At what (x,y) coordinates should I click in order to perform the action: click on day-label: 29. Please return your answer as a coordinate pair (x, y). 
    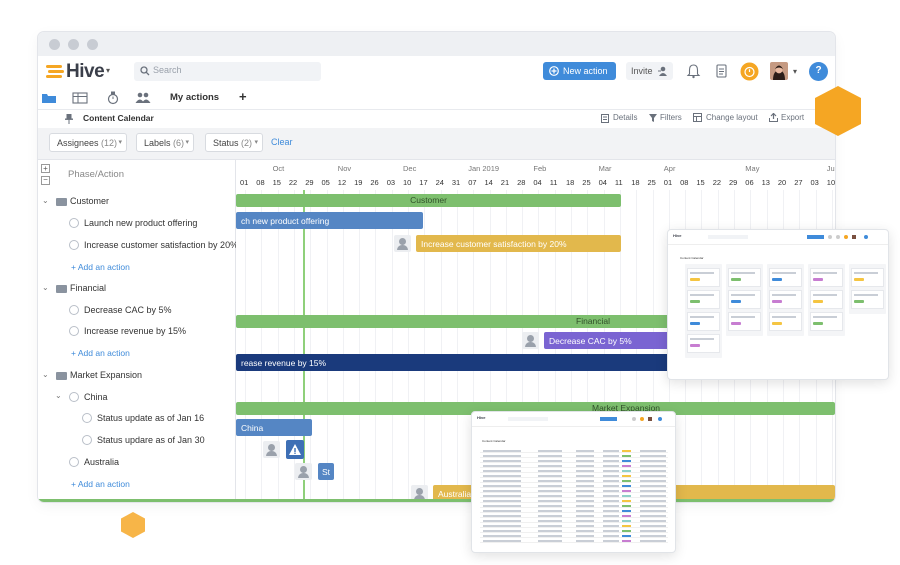
    Looking at the image, I should click on (309, 182).